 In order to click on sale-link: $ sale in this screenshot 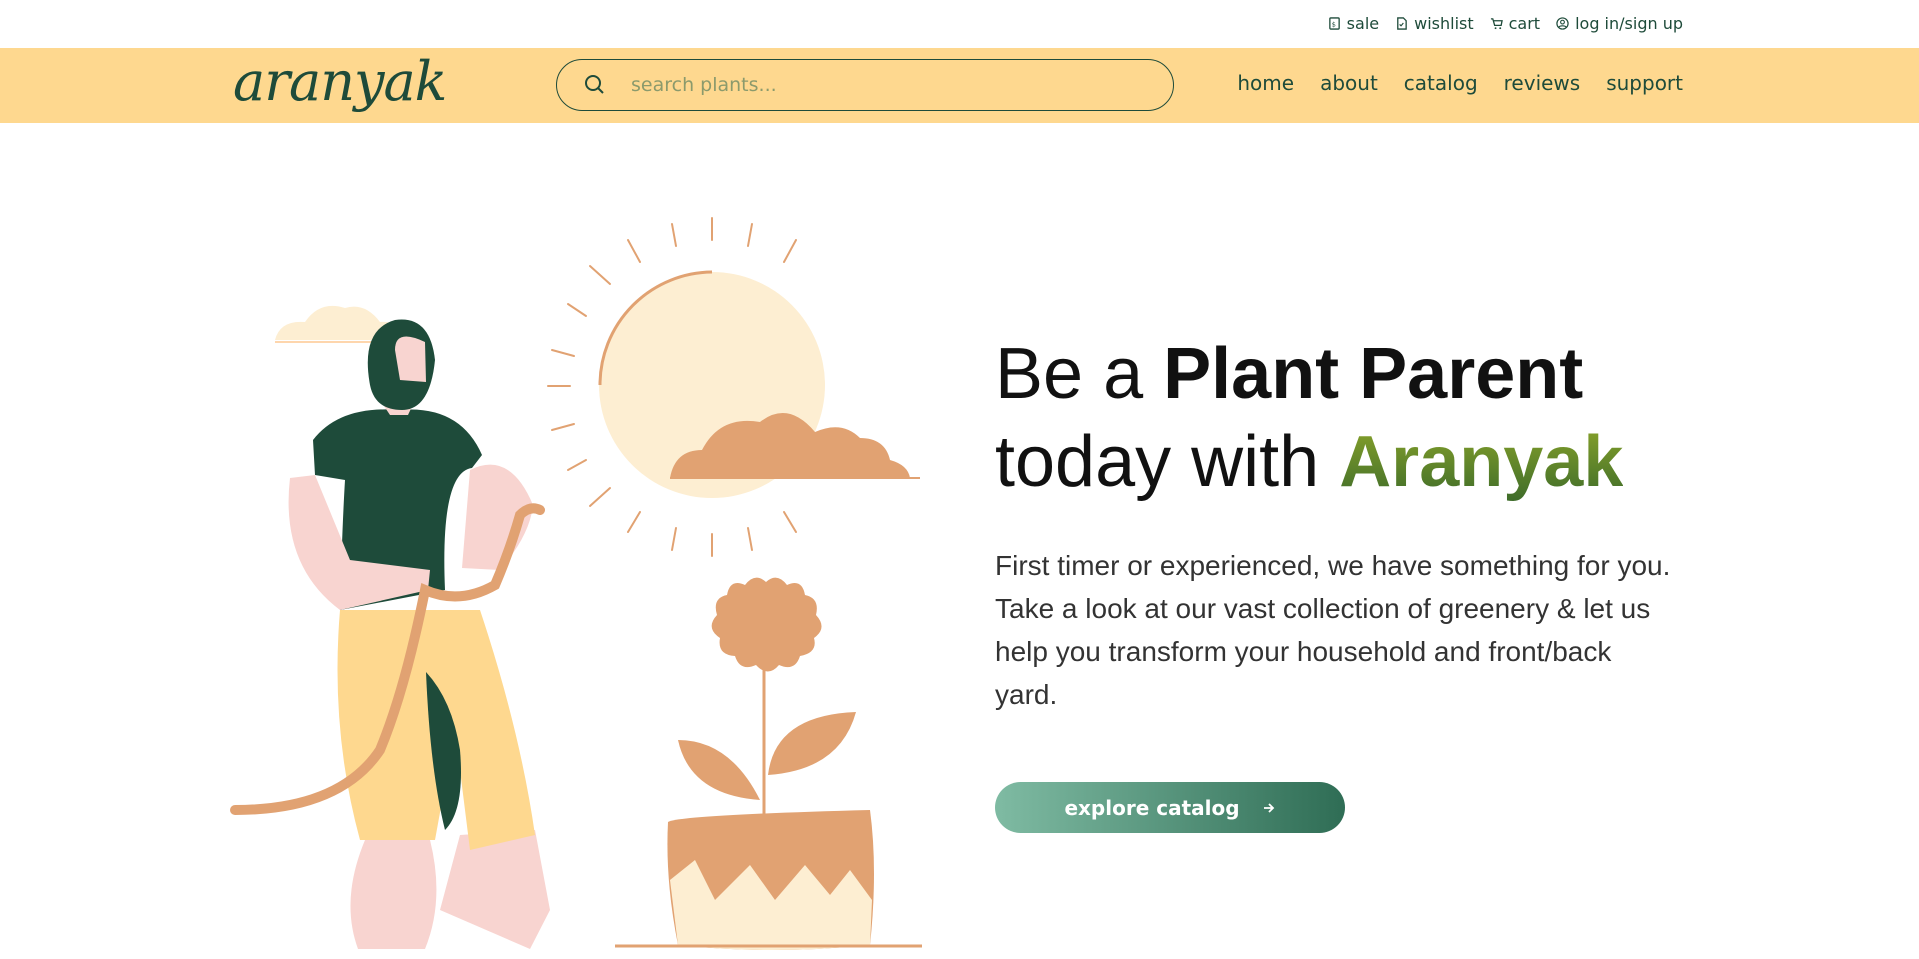, I will do `click(1353, 23)`.